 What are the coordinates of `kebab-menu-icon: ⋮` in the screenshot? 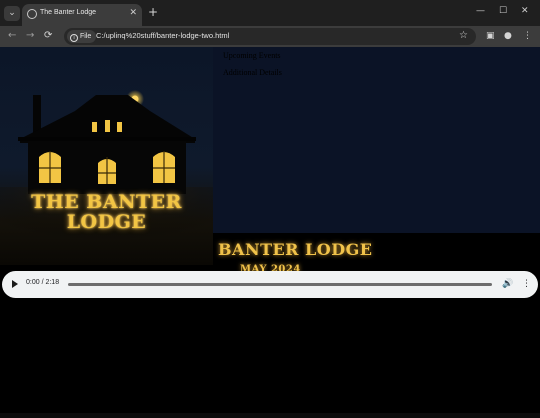 It's located at (527, 36).